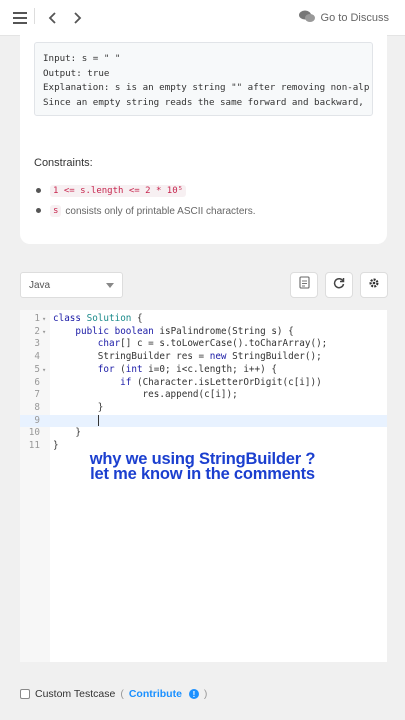 Image resolution: width=405 pixels, height=720 pixels. I want to click on constraint-code: s, so click(56, 211).